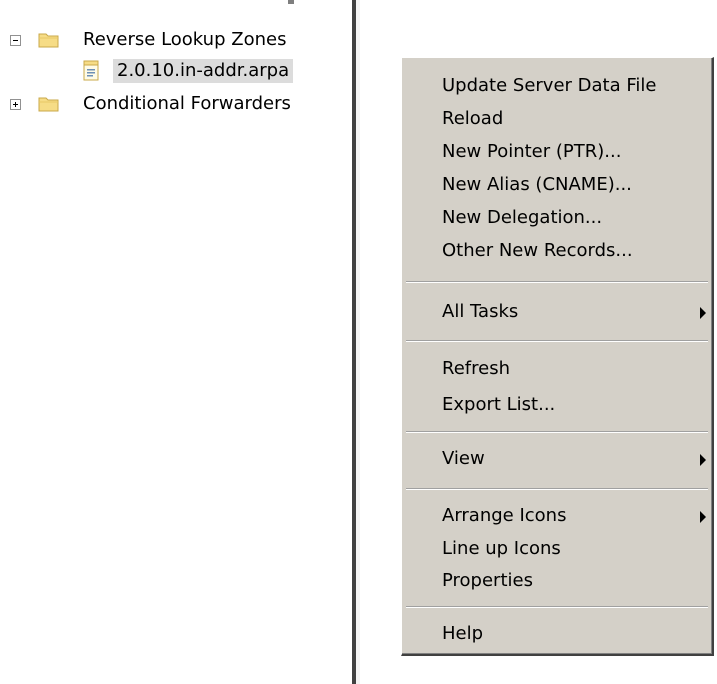 The width and height of the screenshot is (717, 684). Describe the element at coordinates (556, 581) in the screenshot. I see `menu-item-properties: Properties` at that location.